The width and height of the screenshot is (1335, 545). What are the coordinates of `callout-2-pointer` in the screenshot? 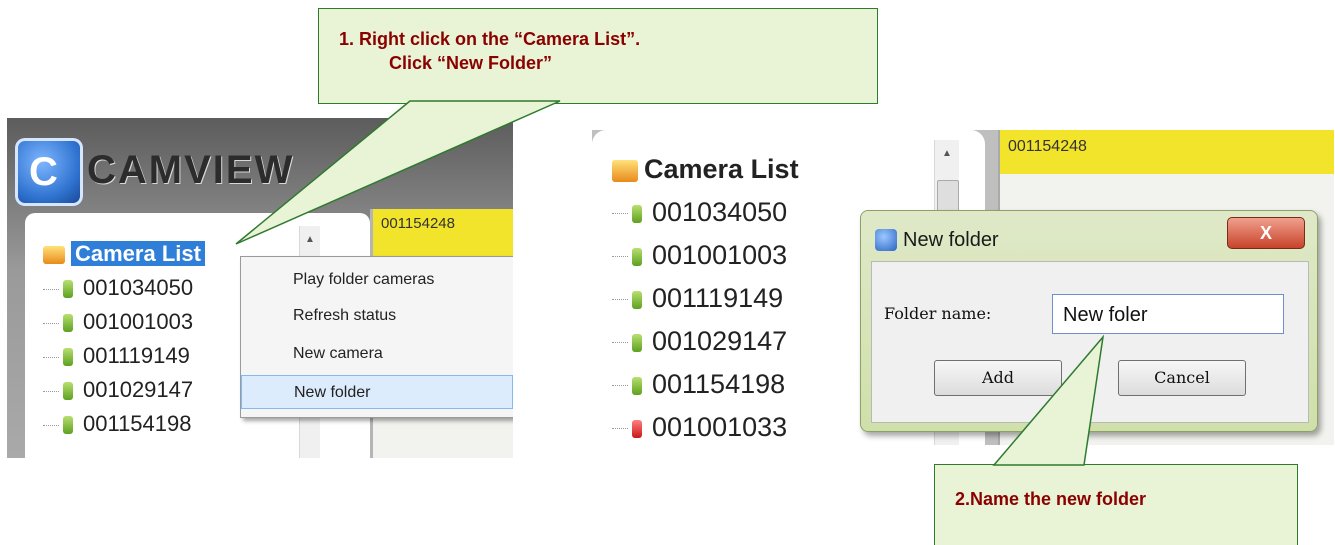 It's located at (1048, 400).